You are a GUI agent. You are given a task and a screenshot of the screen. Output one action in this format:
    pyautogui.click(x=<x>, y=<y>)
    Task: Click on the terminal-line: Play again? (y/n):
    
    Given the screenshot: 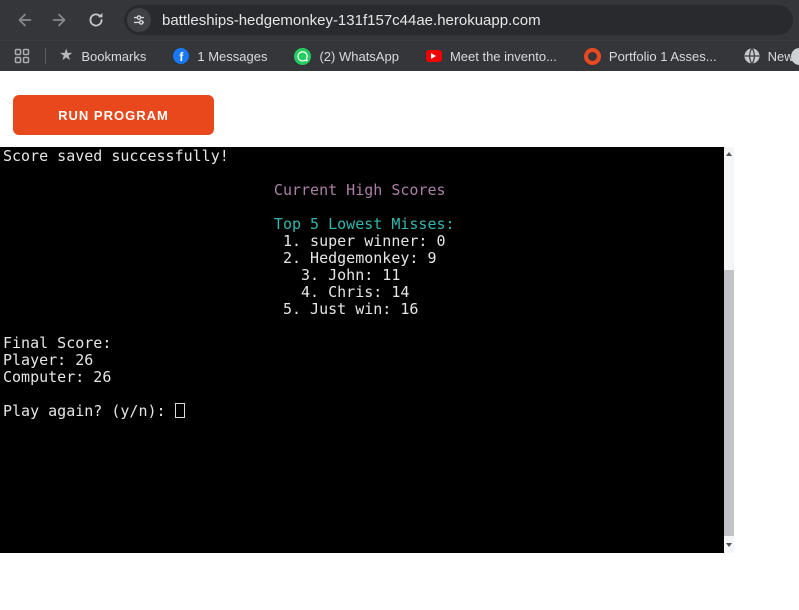 What is the action you would take?
    pyautogui.click(x=363, y=411)
    